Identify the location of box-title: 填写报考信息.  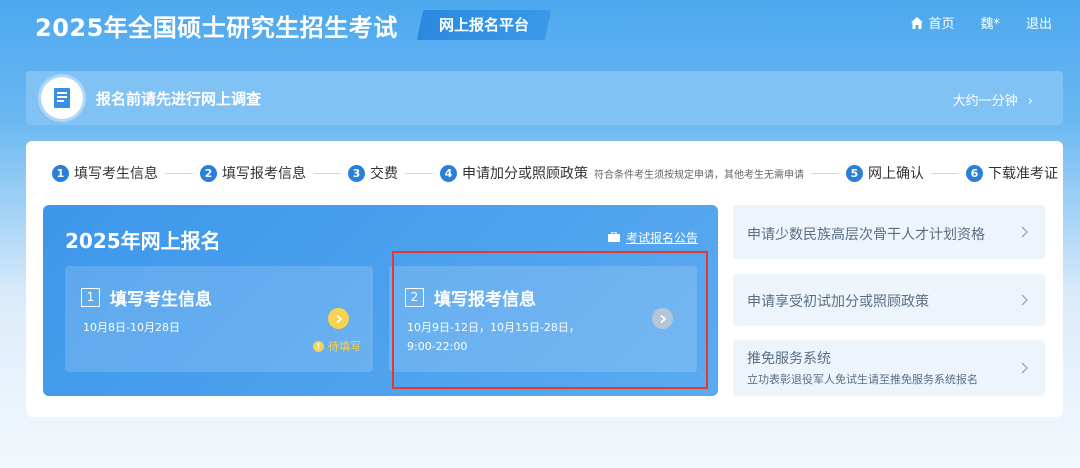
(485, 300).